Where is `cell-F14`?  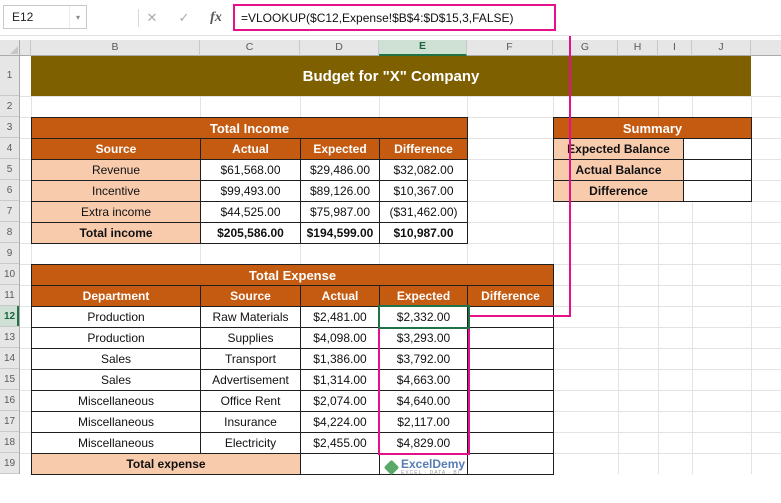
cell-F14 is located at coordinates (511, 359).